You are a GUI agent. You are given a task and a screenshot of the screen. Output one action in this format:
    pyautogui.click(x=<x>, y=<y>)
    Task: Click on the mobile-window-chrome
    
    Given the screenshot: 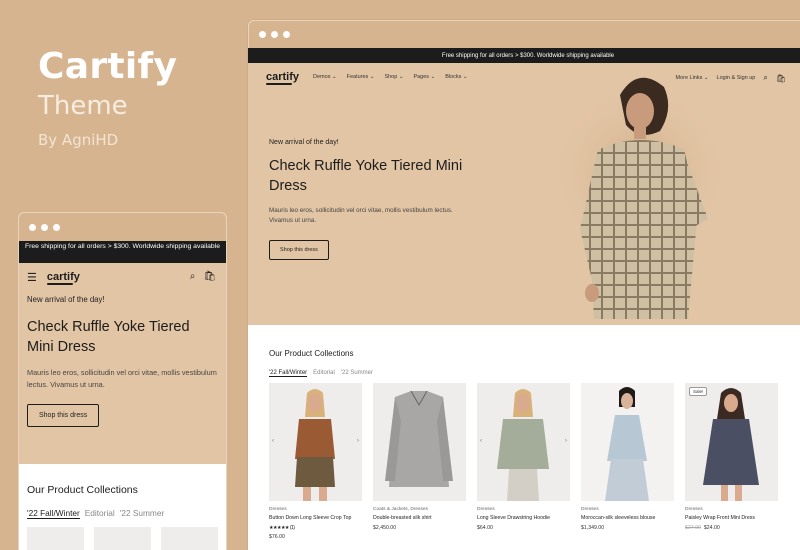 What is the action you would take?
    pyautogui.click(x=122, y=227)
    